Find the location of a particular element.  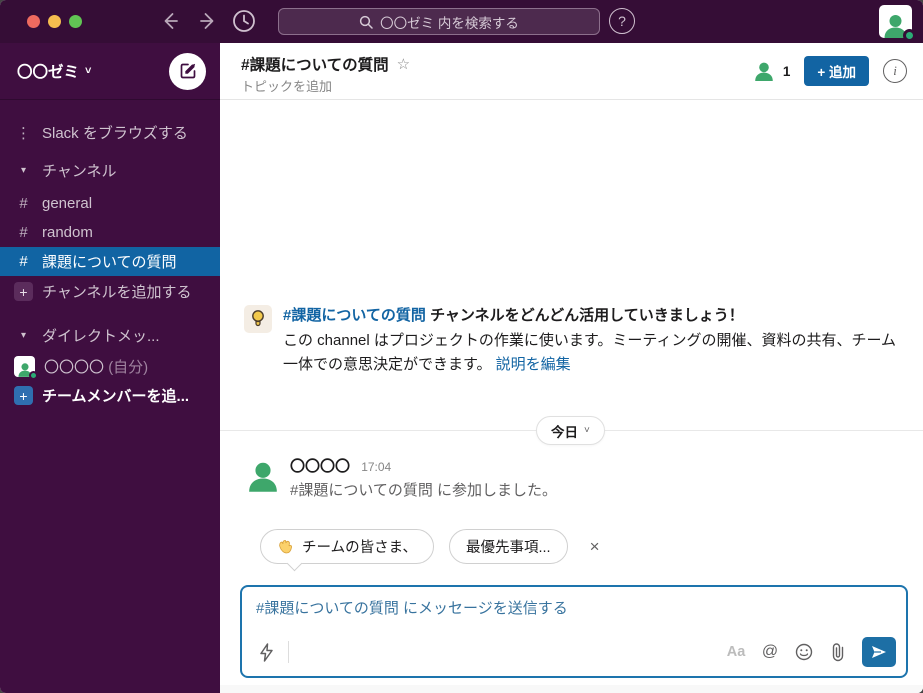

message-author: 〇〇〇〇 is located at coordinates (320, 466).